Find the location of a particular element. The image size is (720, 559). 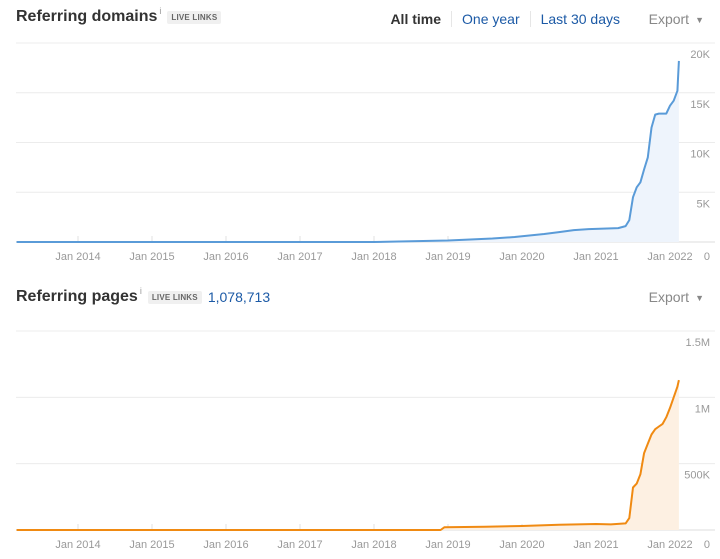

y-tick-label: 500K is located at coordinates (697, 476).